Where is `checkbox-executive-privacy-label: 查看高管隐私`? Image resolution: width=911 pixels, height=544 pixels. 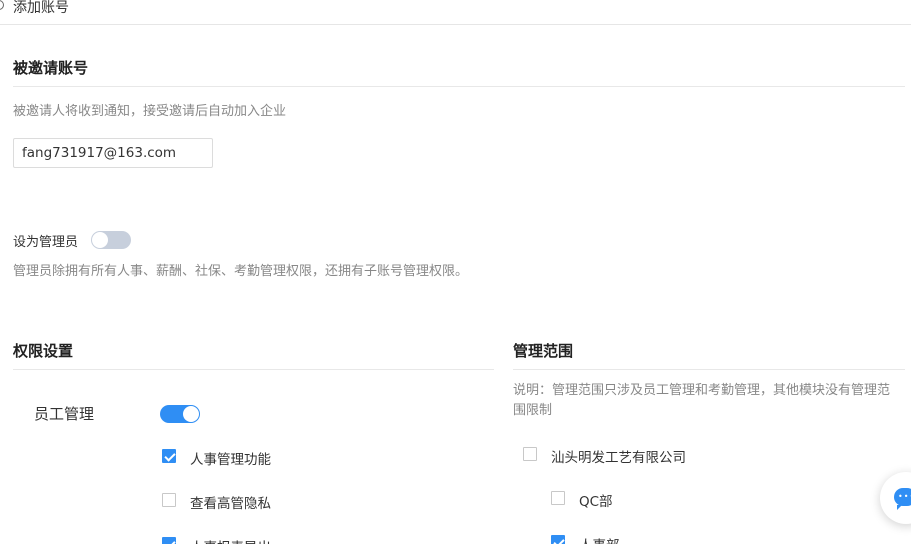
checkbox-executive-privacy-label: 查看高管隐私 is located at coordinates (230, 504).